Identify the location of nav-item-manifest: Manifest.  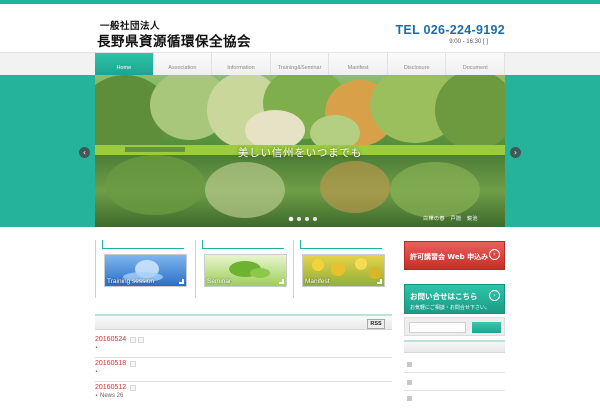
(357, 64).